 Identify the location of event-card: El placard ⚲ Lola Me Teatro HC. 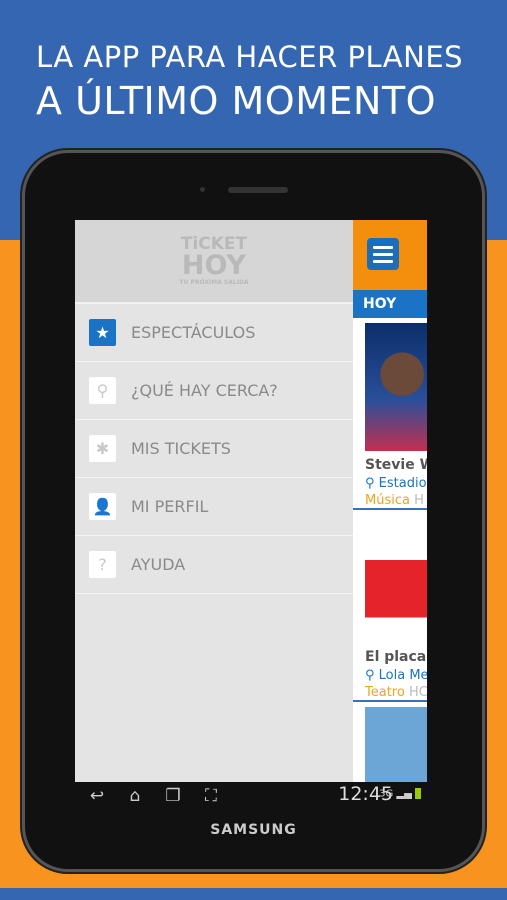
(390, 606).